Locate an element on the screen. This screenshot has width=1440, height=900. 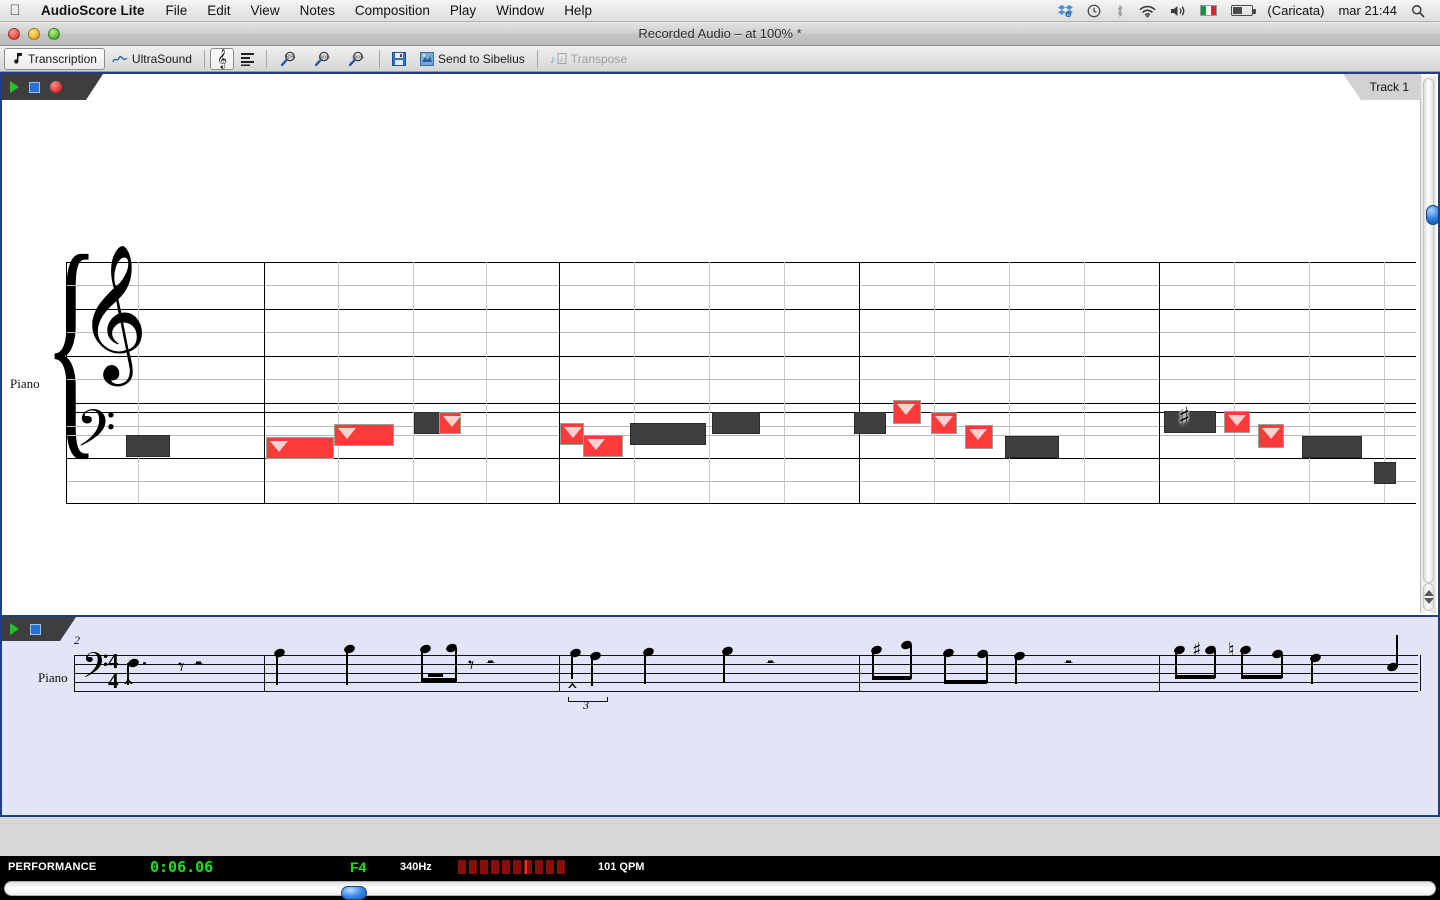
window-titlebar: Recorded Audio – at 100% * is located at coordinates (720, 34).